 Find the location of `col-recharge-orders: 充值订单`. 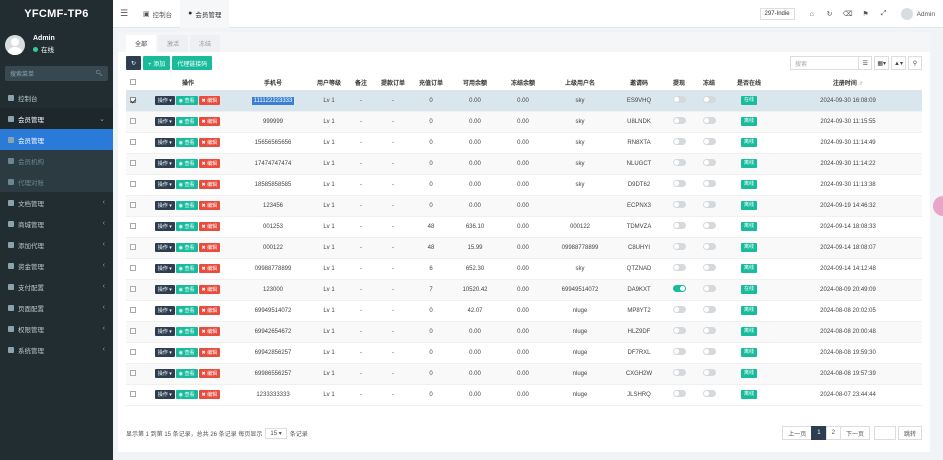

col-recharge-orders: 充值订单 is located at coordinates (431, 83).